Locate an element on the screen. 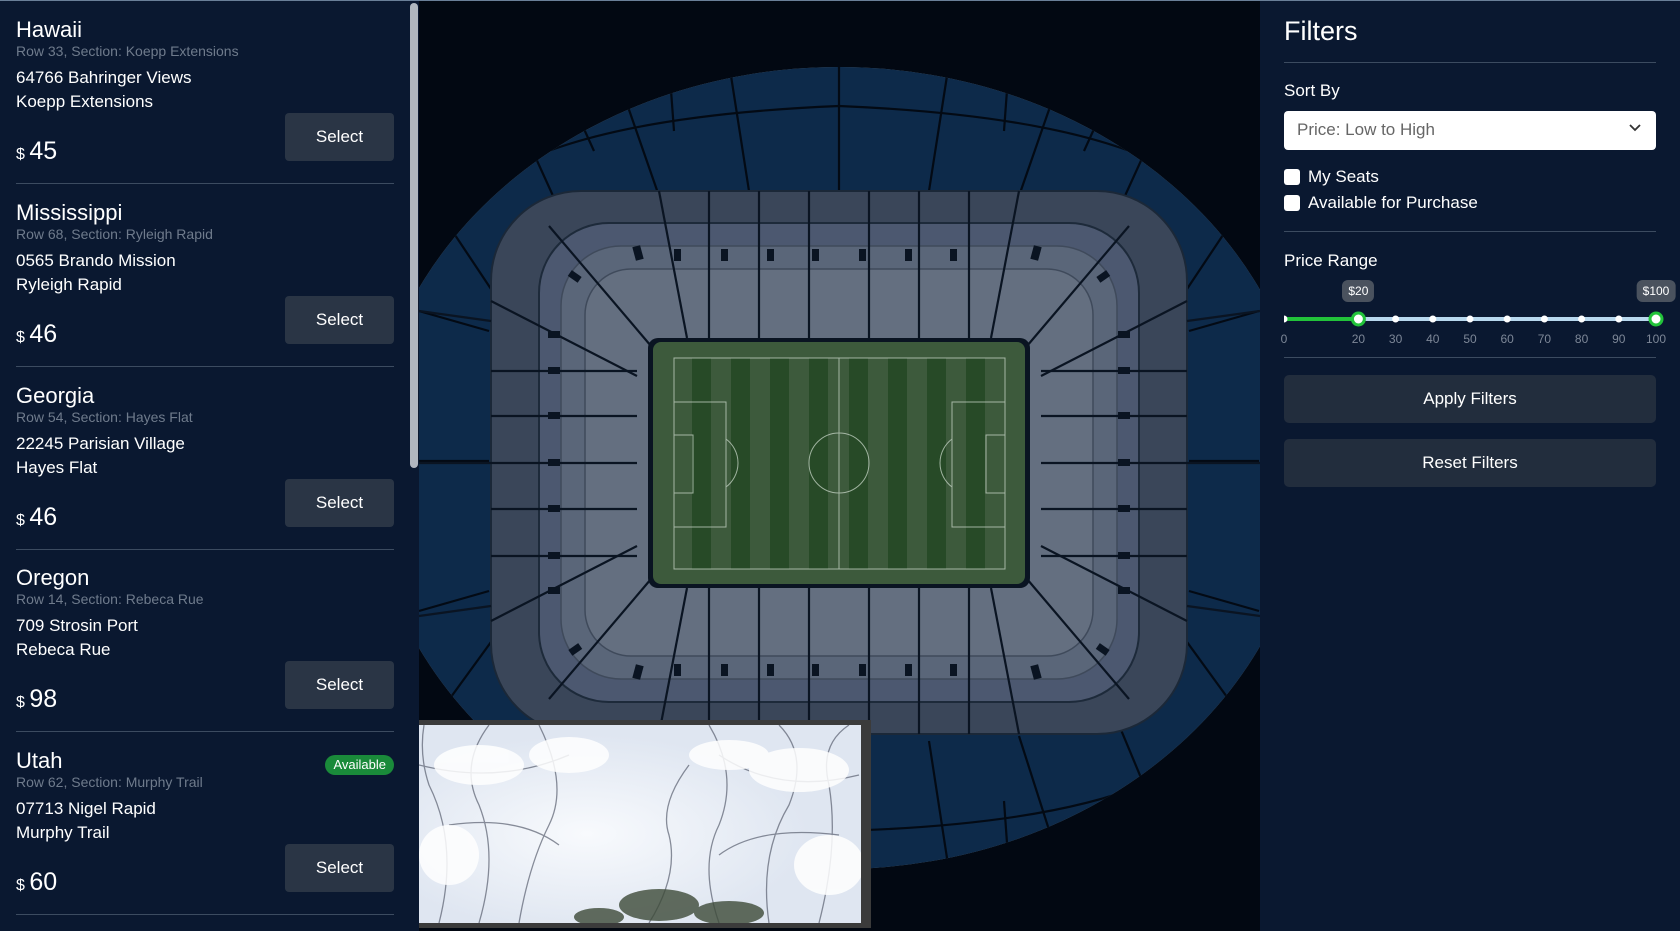 This screenshot has height=931, width=1680. slider-tick-label: 20 is located at coordinates (1358, 339).